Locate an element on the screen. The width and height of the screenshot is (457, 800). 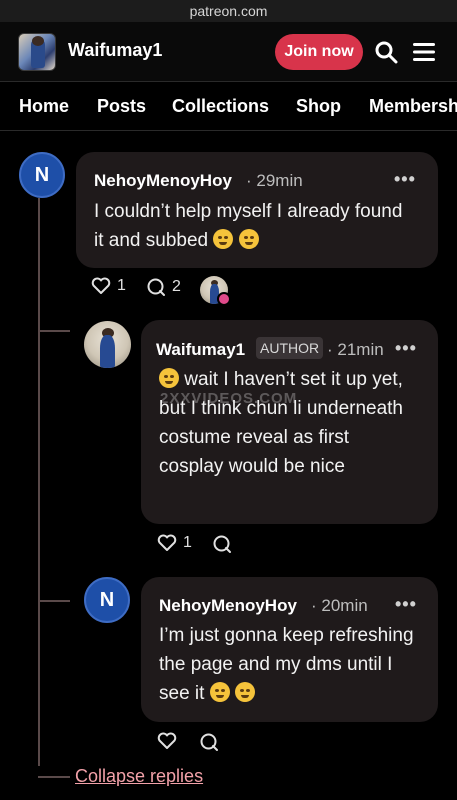
tab-collections: Collections is located at coordinates (220, 106).